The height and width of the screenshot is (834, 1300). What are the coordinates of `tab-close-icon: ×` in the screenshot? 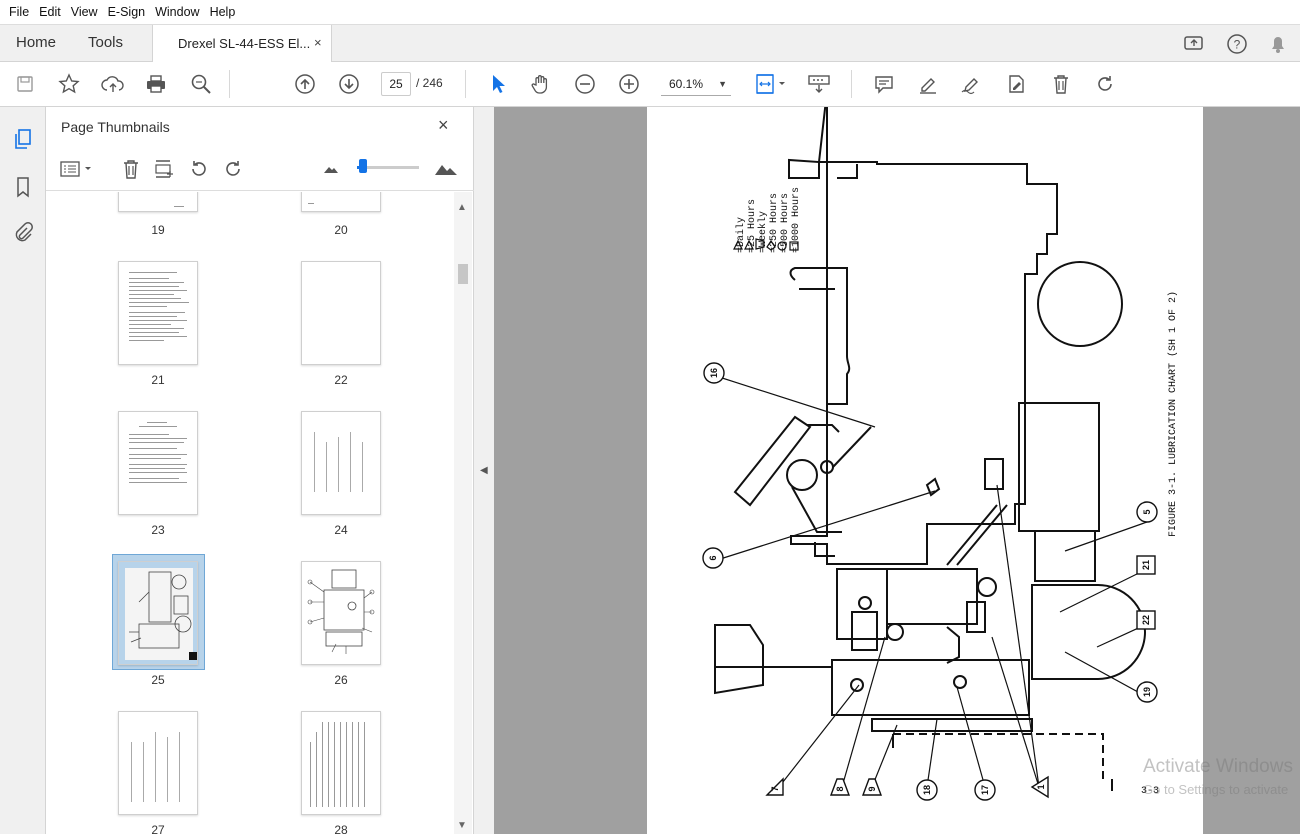 It's located at (318, 42).